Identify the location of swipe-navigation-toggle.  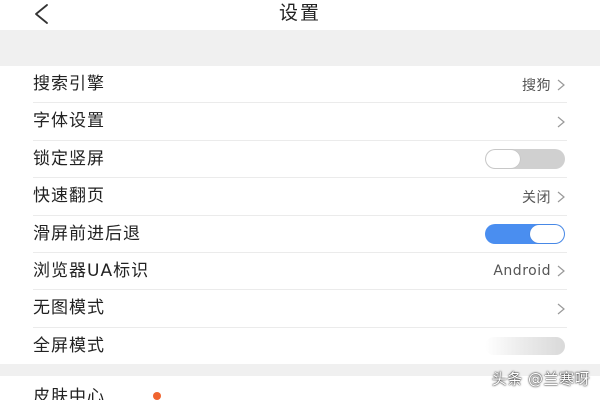
(525, 234).